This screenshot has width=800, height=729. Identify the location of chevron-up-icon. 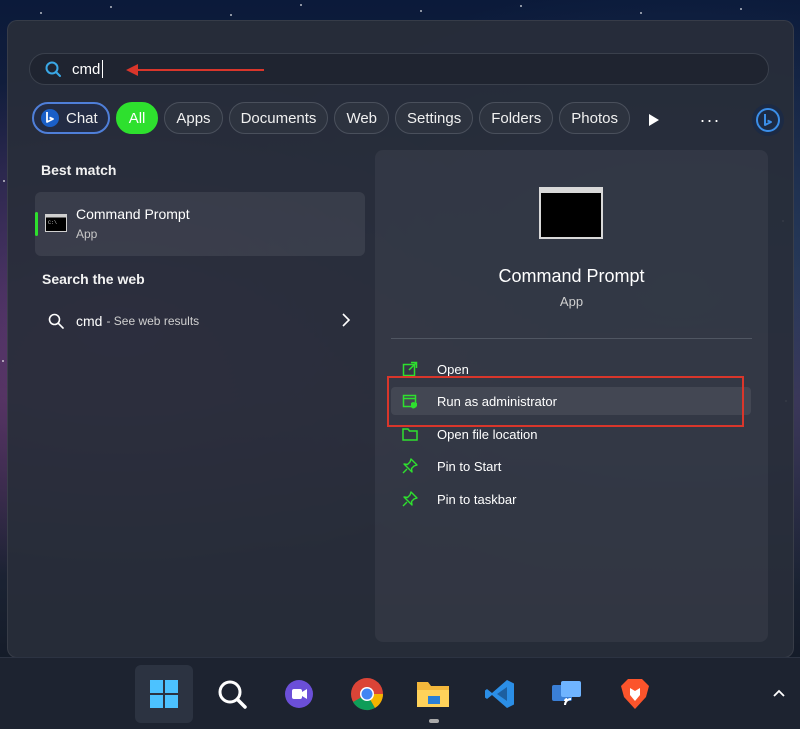
(779, 693).